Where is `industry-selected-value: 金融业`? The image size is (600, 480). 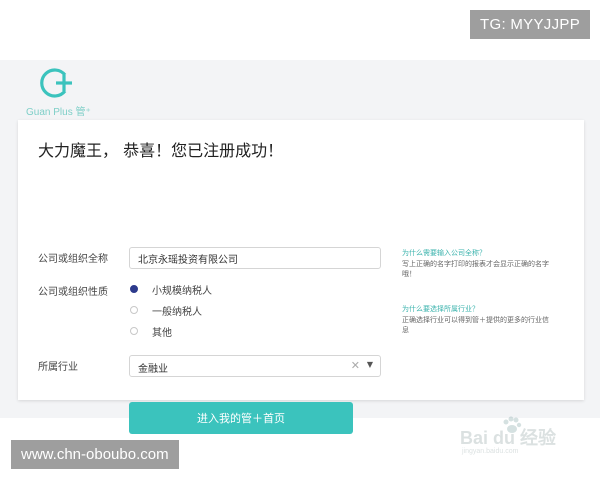
industry-selected-value: 金融业 is located at coordinates (153, 369).